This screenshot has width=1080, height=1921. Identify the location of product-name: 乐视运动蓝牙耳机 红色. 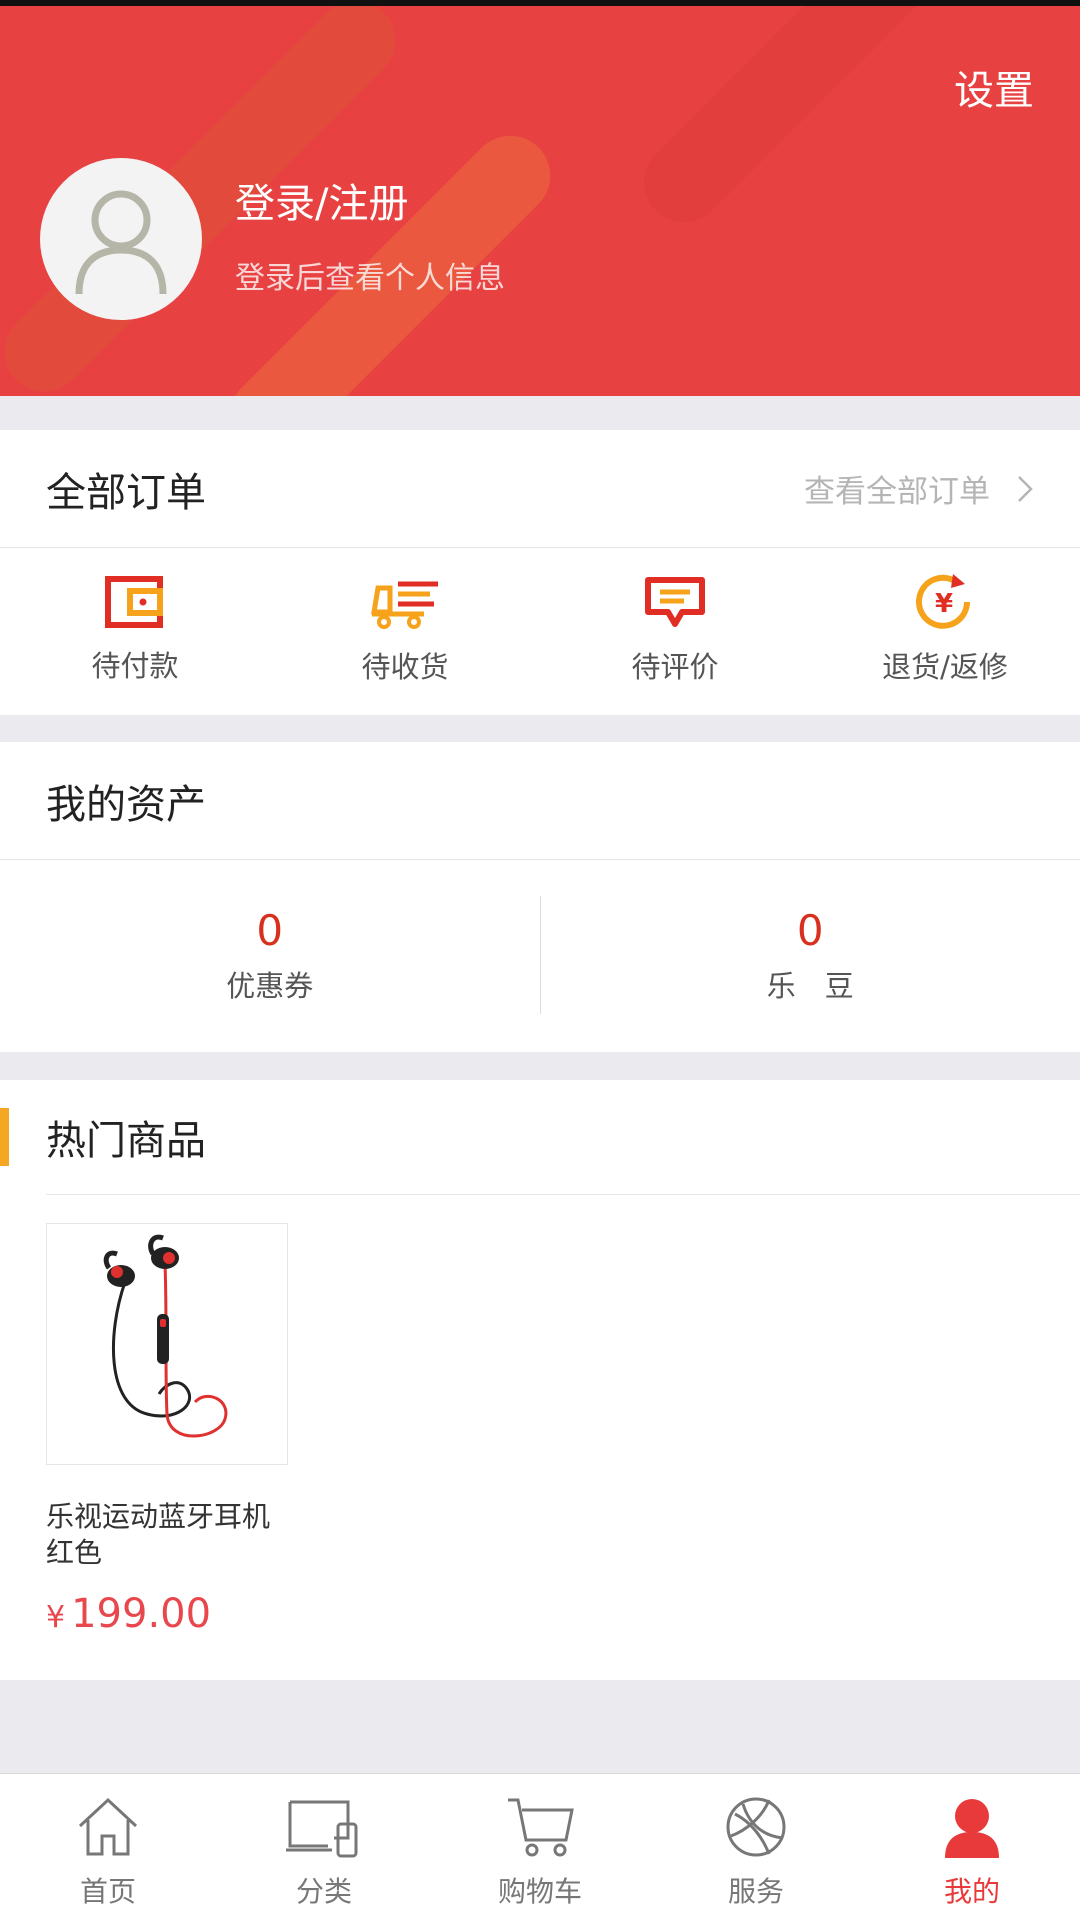
(168, 1535).